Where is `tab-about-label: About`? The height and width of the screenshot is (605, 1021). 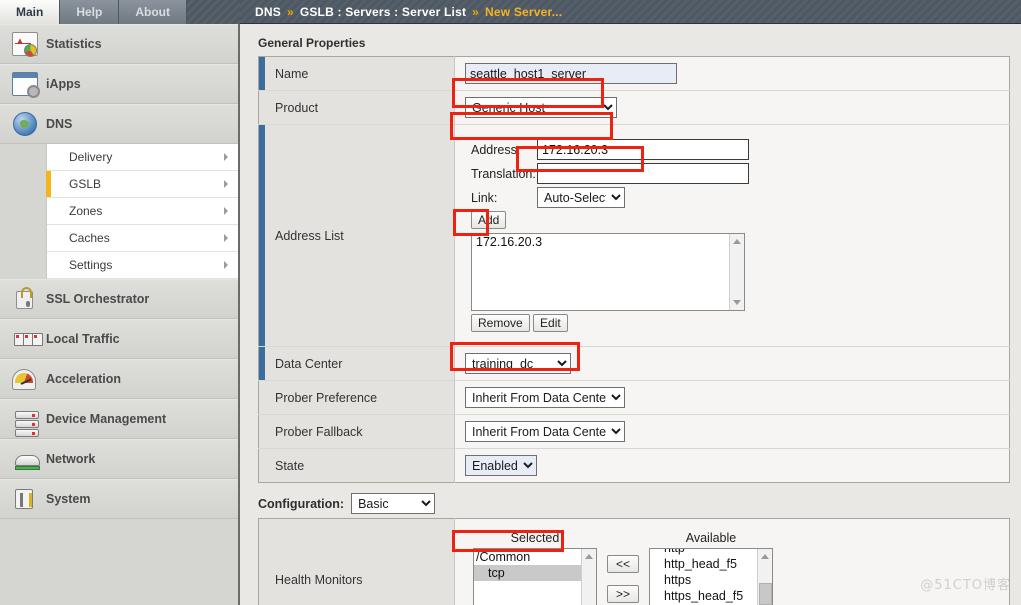 tab-about-label: About is located at coordinates (153, 12).